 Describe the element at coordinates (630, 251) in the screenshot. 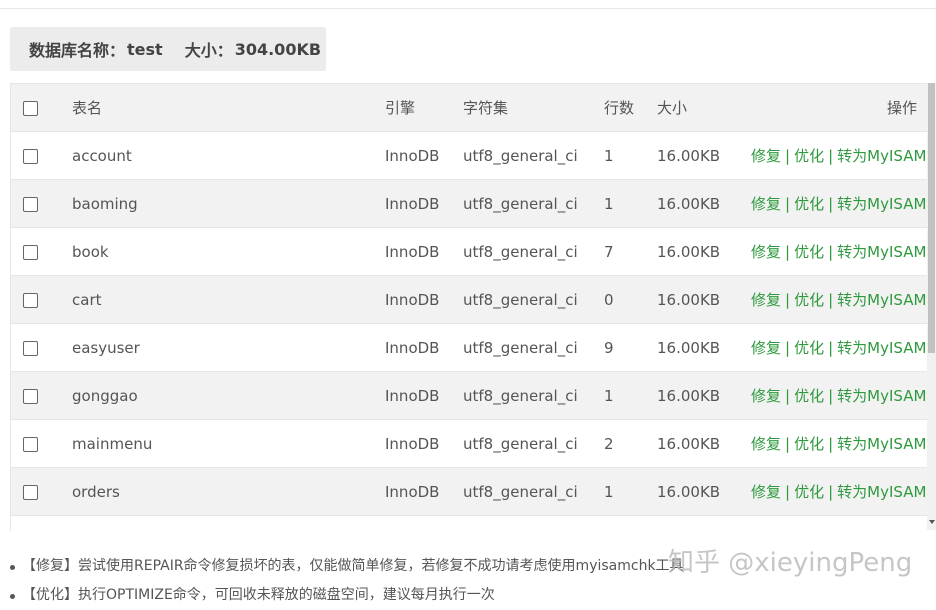

I see `cell-rows: 7` at that location.